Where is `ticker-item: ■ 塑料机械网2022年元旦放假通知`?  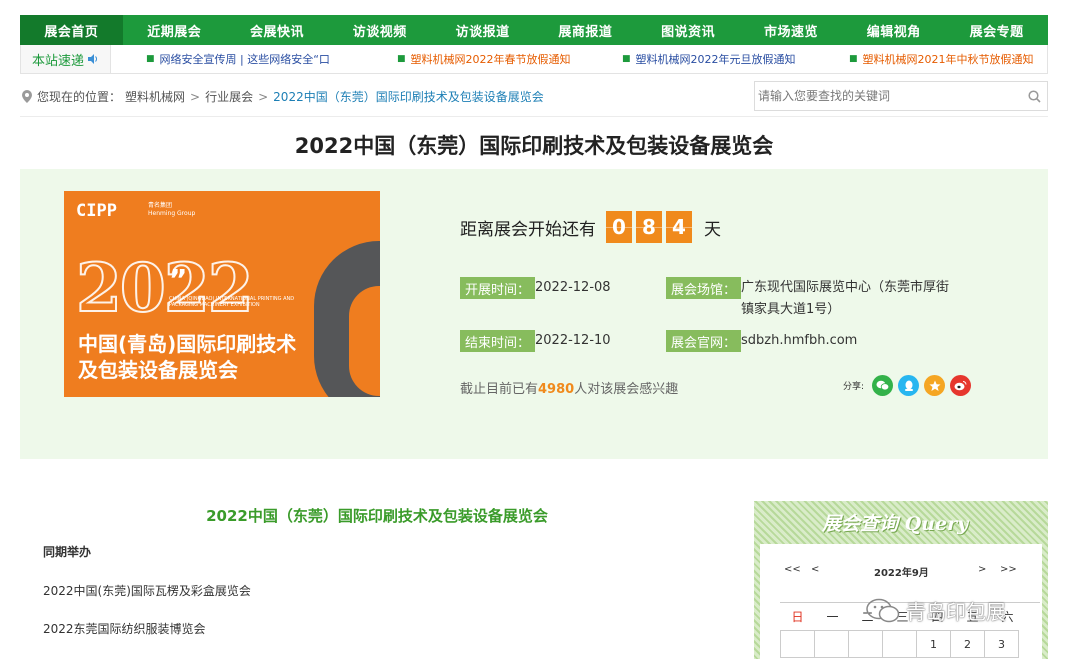 ticker-item: ■ 塑料机械网2022年元旦放假通知 is located at coordinates (709, 59).